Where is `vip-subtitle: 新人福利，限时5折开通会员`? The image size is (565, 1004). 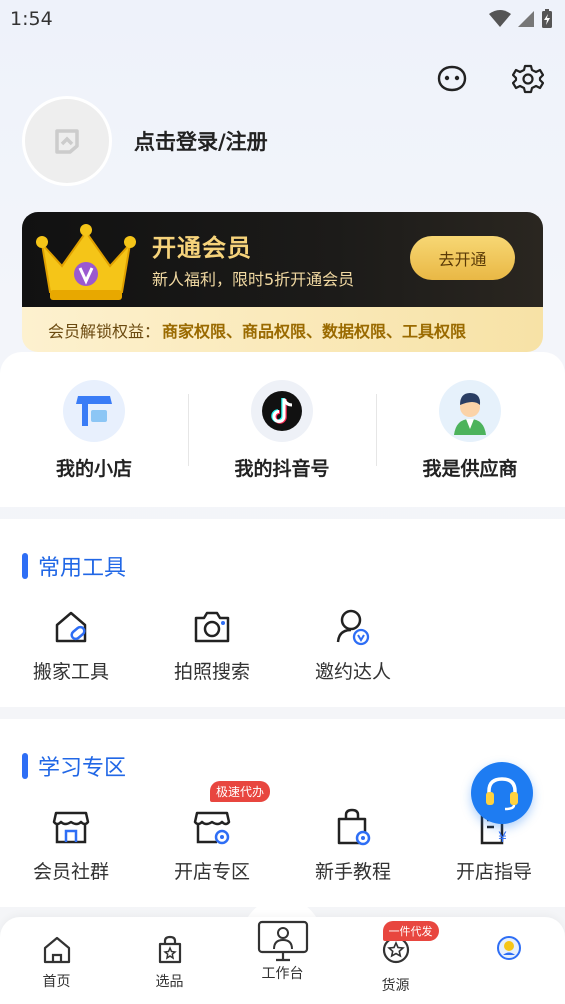 vip-subtitle: 新人福利，限时5折开通会员 is located at coordinates (253, 279).